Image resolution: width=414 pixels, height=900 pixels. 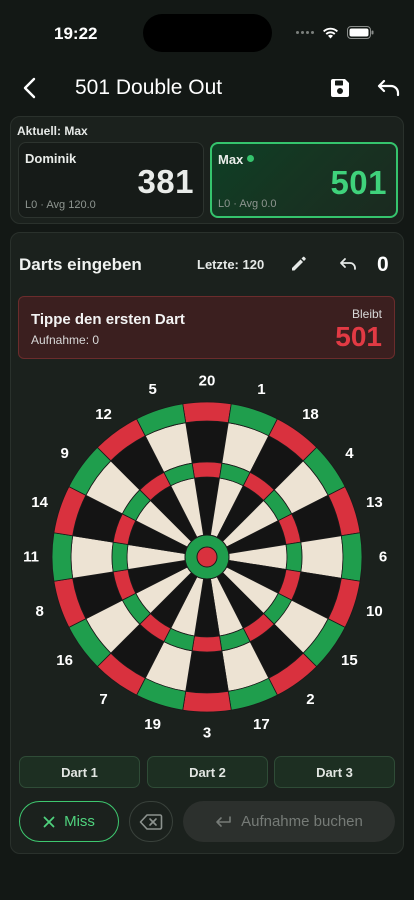 I want to click on miss-button: Miss, so click(x=69, y=821).